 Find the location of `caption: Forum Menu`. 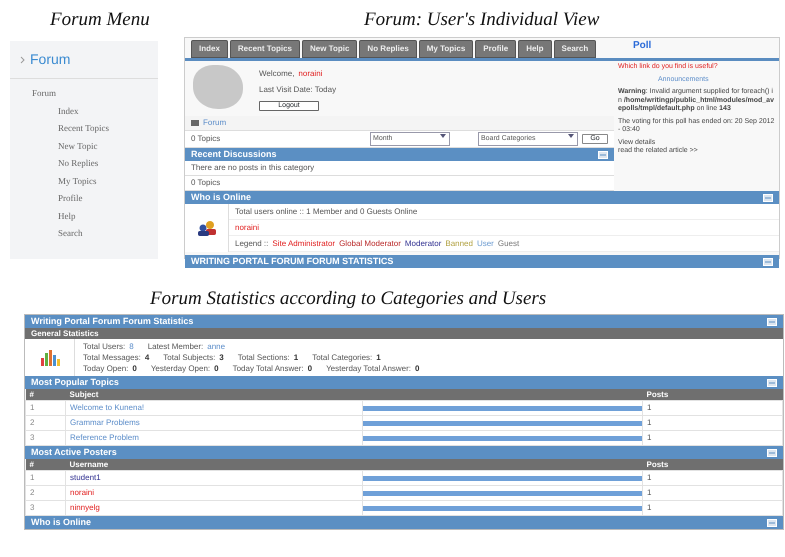

caption: Forum Menu is located at coordinates (100, 19).